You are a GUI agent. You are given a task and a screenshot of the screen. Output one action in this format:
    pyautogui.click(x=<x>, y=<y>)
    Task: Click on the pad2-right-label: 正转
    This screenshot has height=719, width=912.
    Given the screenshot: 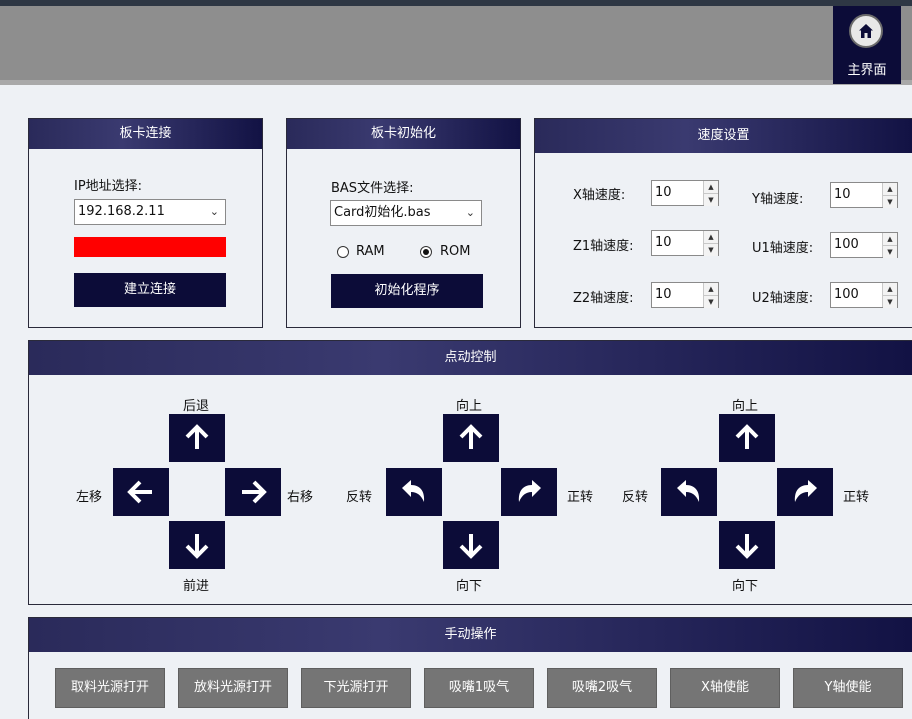 What is the action you would take?
    pyautogui.click(x=580, y=497)
    